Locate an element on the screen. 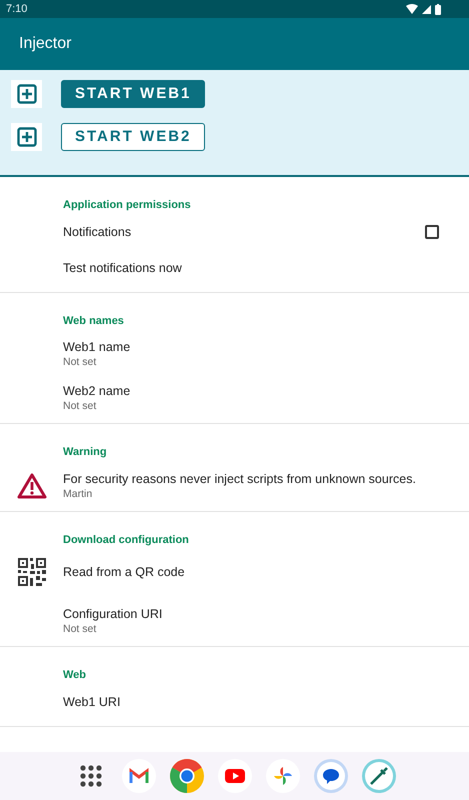 This screenshot has width=469, height=800. preference-item: Web2 name Not set is located at coordinates (234, 395).